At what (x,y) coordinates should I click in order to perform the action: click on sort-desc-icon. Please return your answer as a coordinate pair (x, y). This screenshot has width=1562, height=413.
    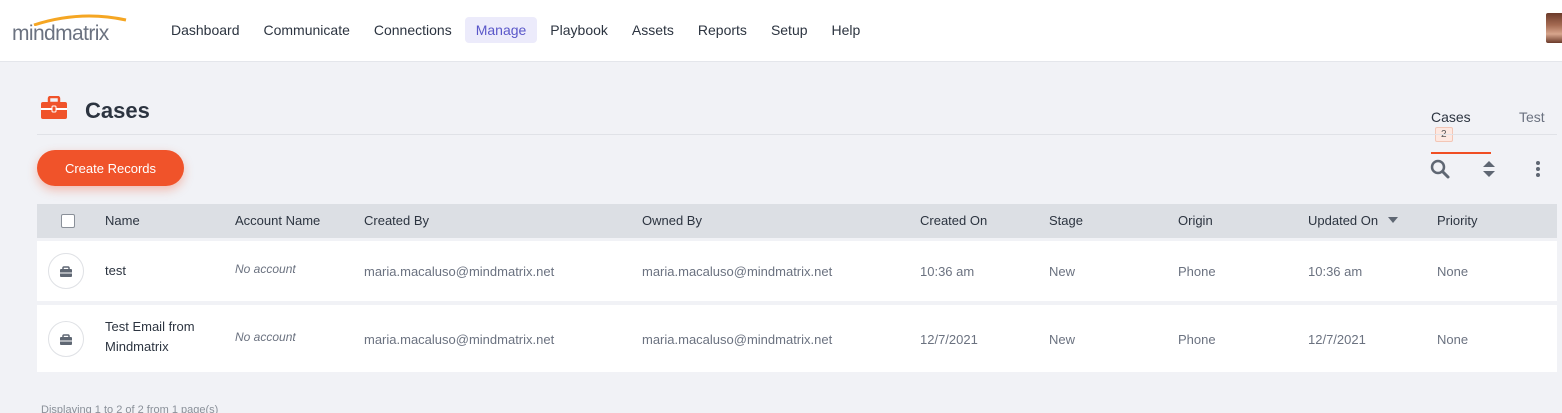
    Looking at the image, I should click on (1392, 220).